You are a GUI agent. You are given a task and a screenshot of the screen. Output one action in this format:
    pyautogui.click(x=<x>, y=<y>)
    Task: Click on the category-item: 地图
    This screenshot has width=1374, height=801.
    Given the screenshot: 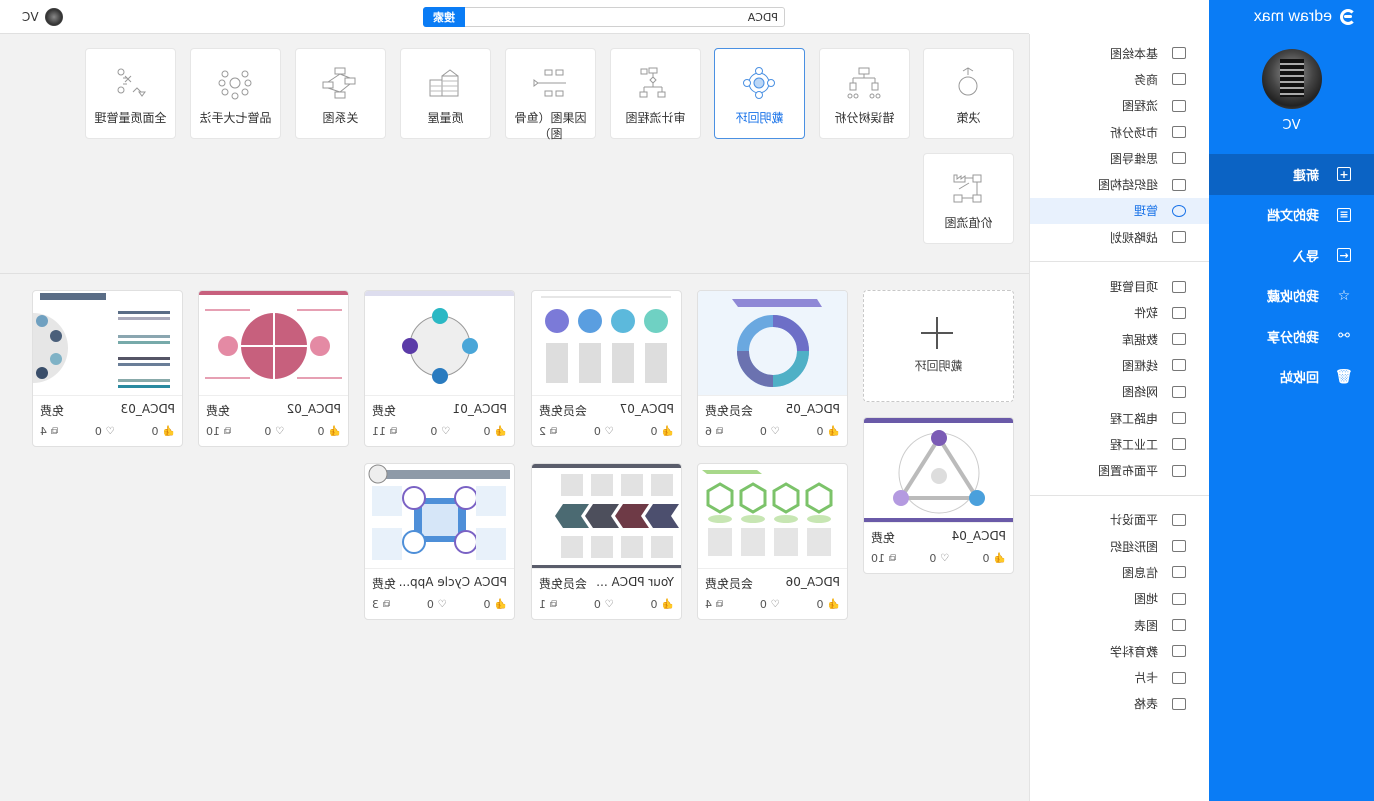 What is the action you would take?
    pyautogui.click(x=1119, y=599)
    